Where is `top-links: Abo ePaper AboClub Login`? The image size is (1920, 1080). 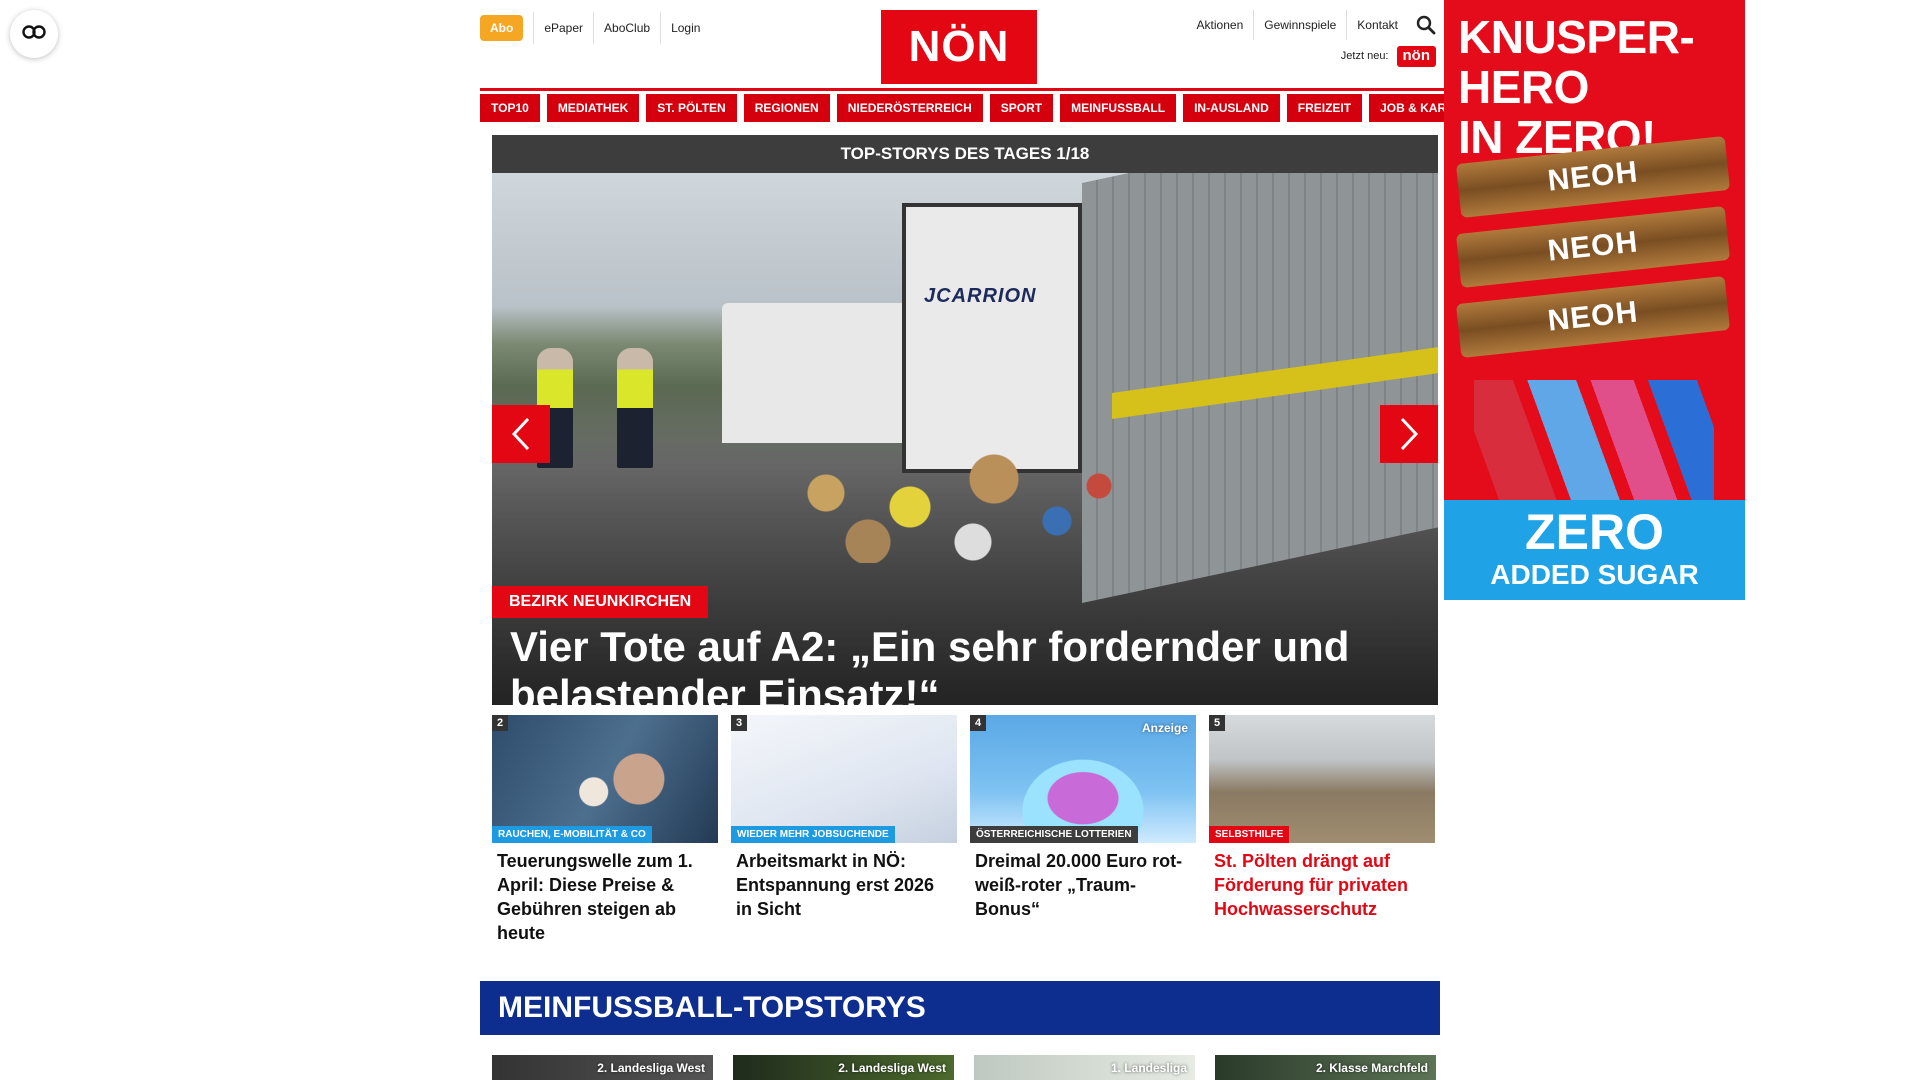 top-links: Abo ePaper AboClub Login is located at coordinates (595, 28).